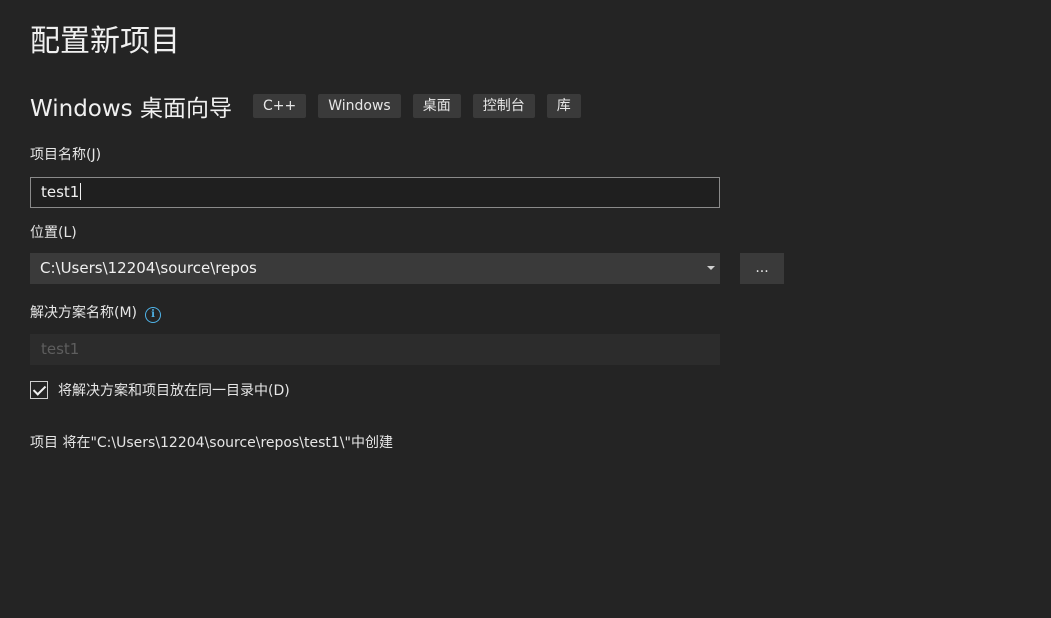  What do you see at coordinates (503, 106) in the screenshot?
I see `tag-console: 控制台` at bounding box center [503, 106].